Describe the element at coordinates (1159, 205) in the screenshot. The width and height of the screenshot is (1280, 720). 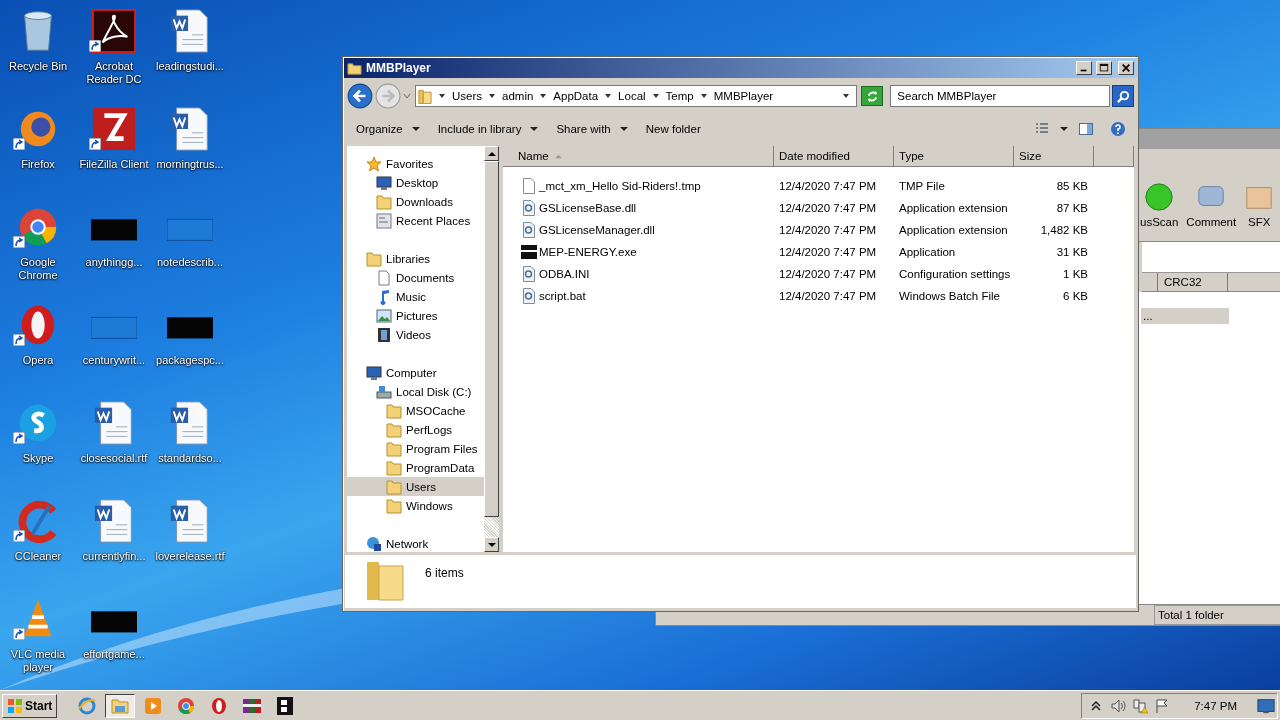
I see `toolbar-button: usScan` at that location.